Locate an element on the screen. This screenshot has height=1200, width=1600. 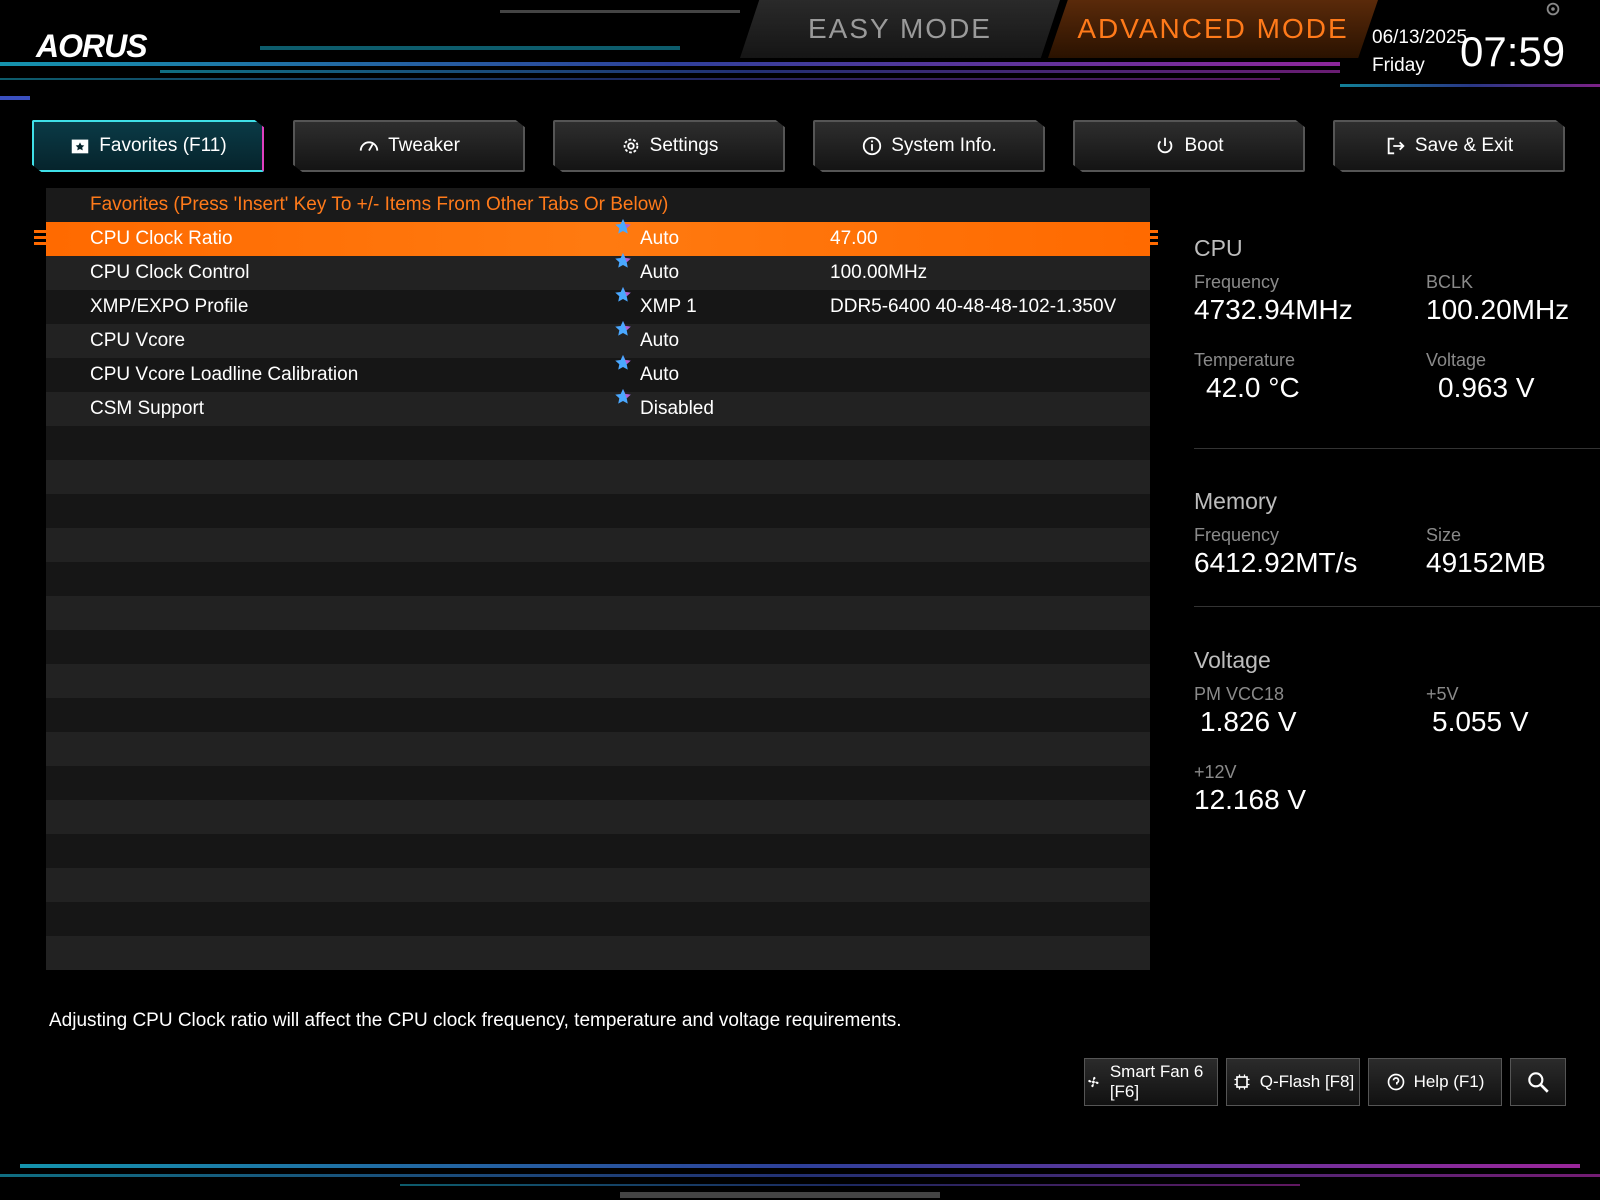
help-button: Help (F1) is located at coordinates (1435, 1082).